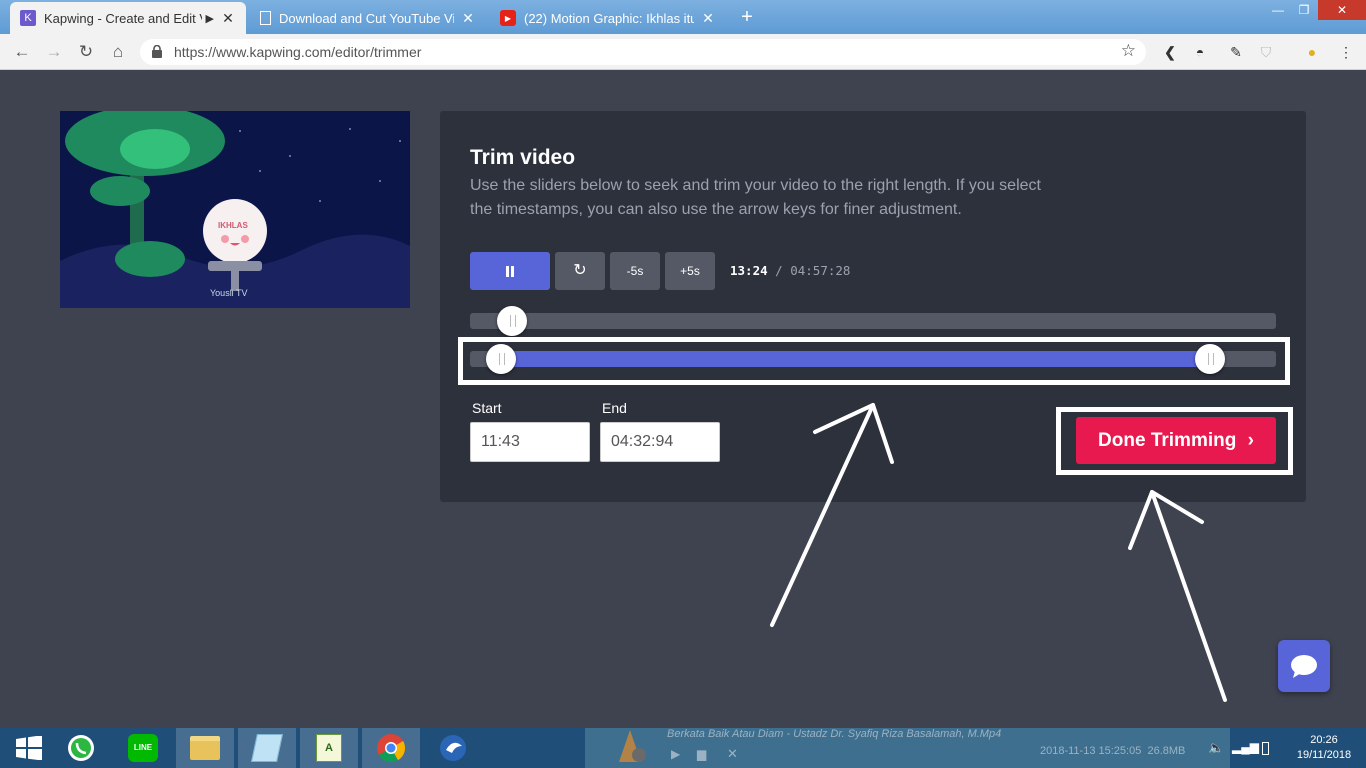 The width and height of the screenshot is (1366, 768). Describe the element at coordinates (391, 748) in the screenshot. I see `chrome-icon` at that location.